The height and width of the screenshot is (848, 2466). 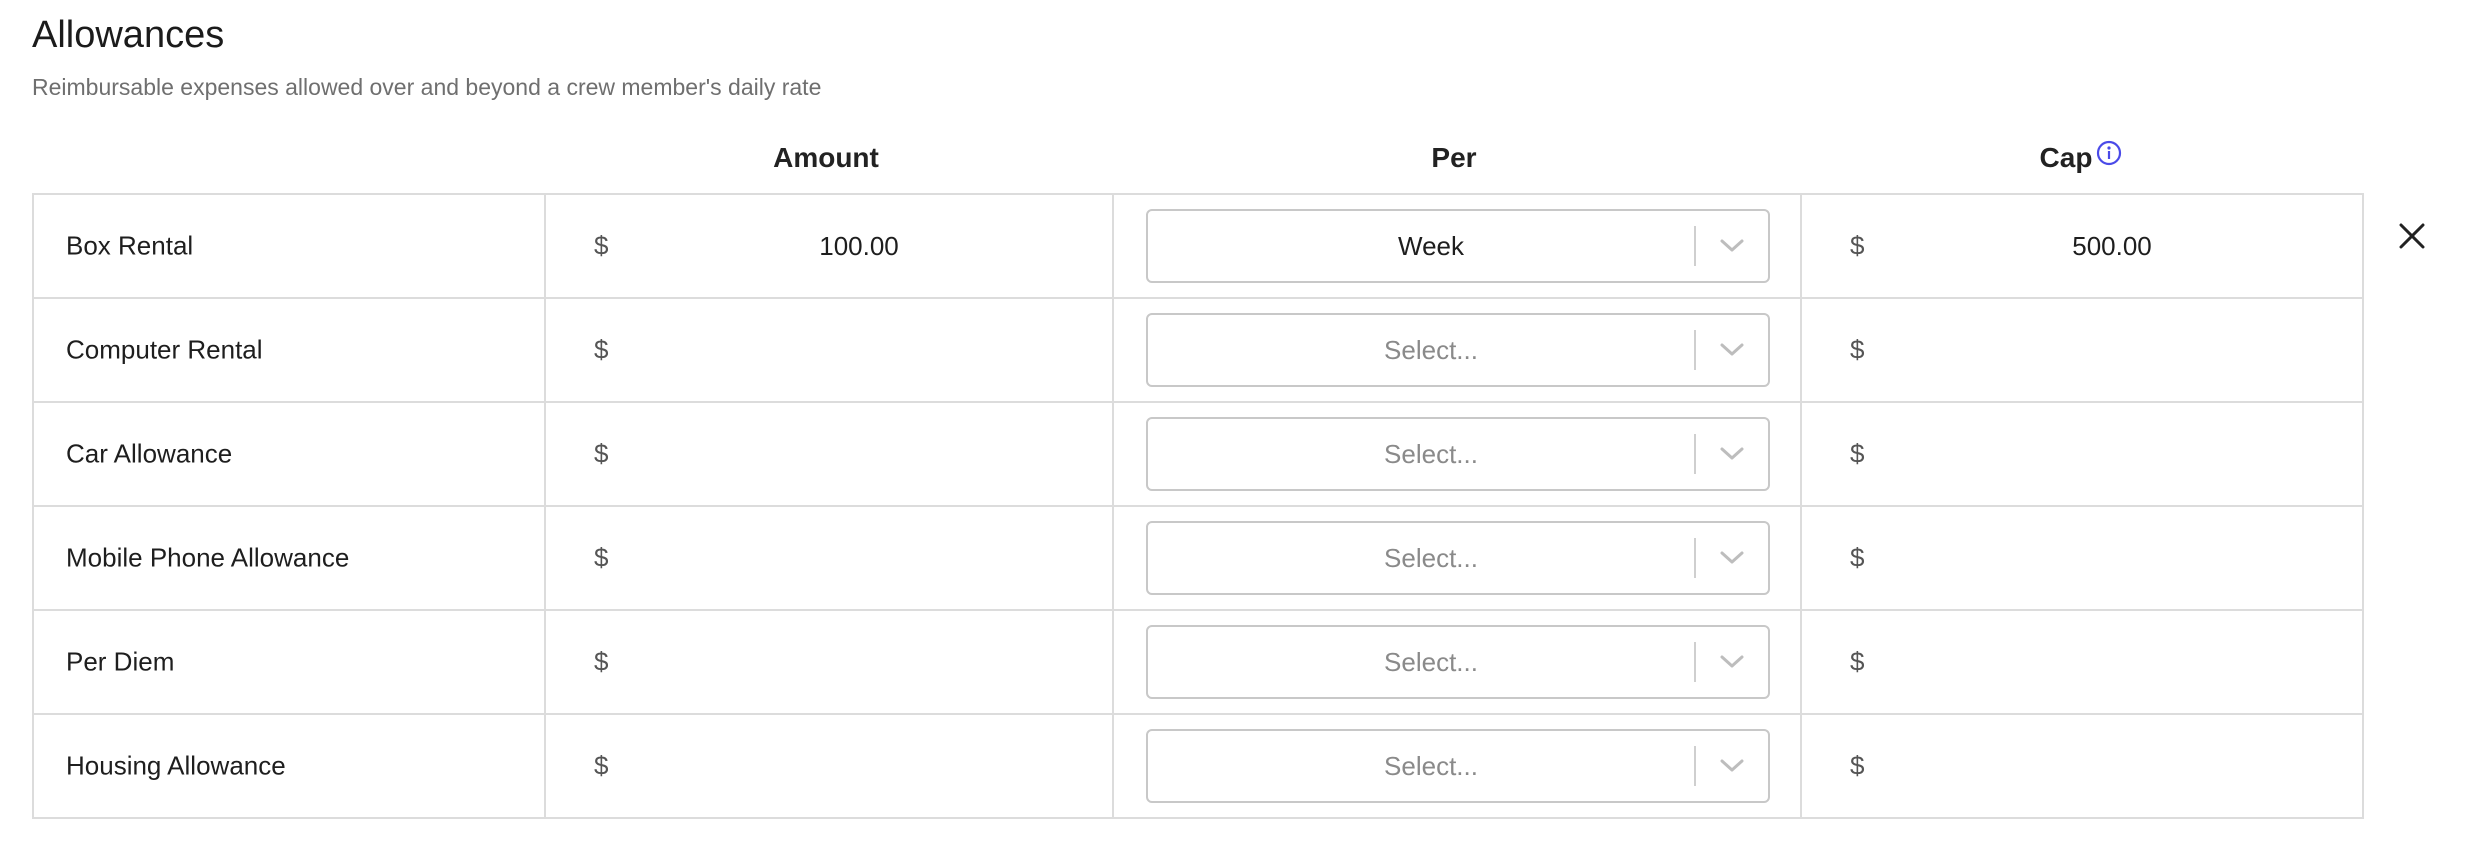 I want to click on column-header-cap: Cap, so click(x=2081, y=157).